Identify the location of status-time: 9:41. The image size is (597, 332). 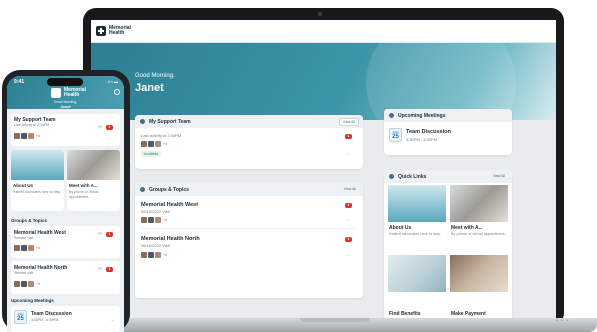
(19, 82).